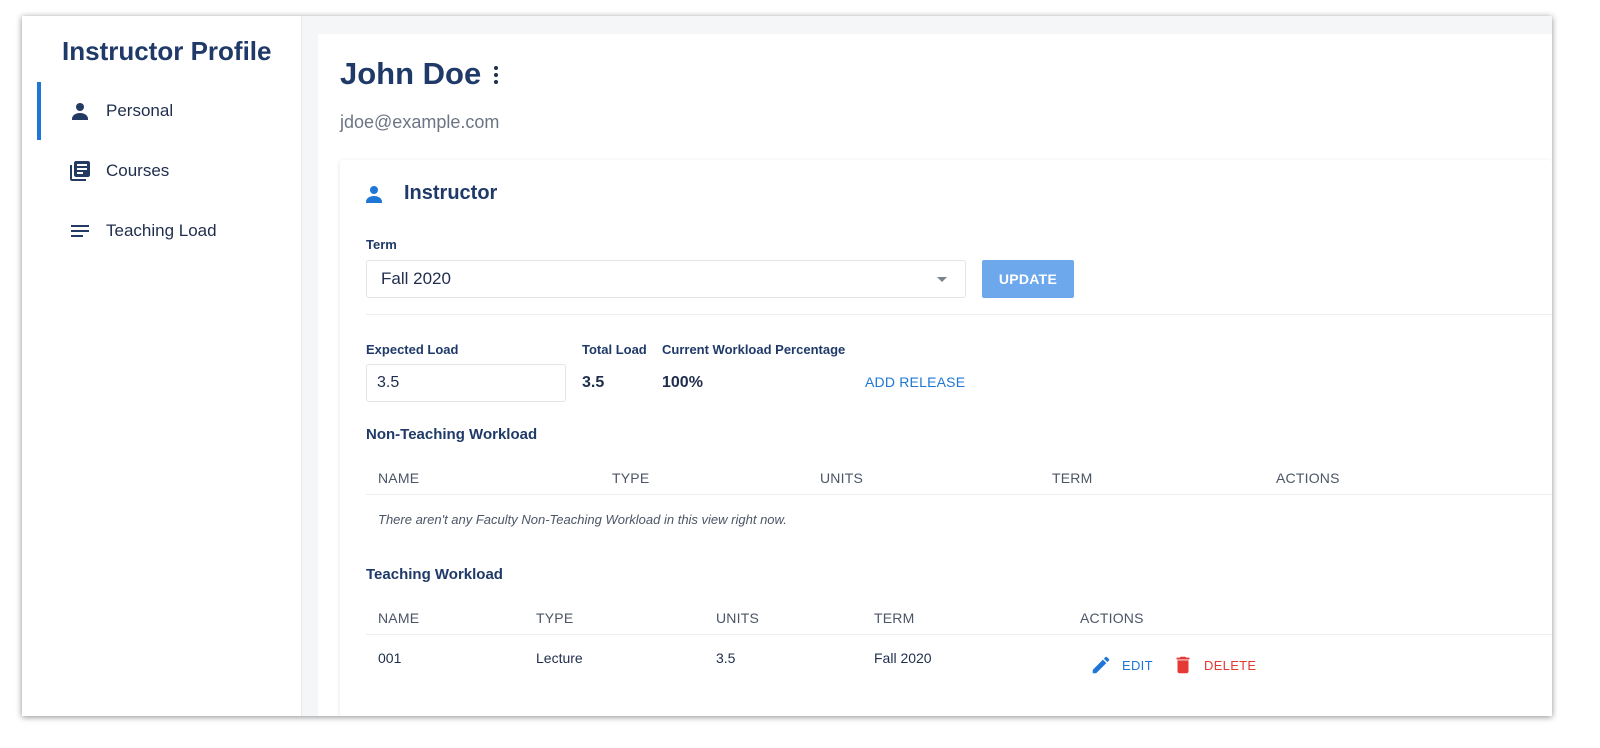  Describe the element at coordinates (1183, 665) in the screenshot. I see `trash-icon` at that location.